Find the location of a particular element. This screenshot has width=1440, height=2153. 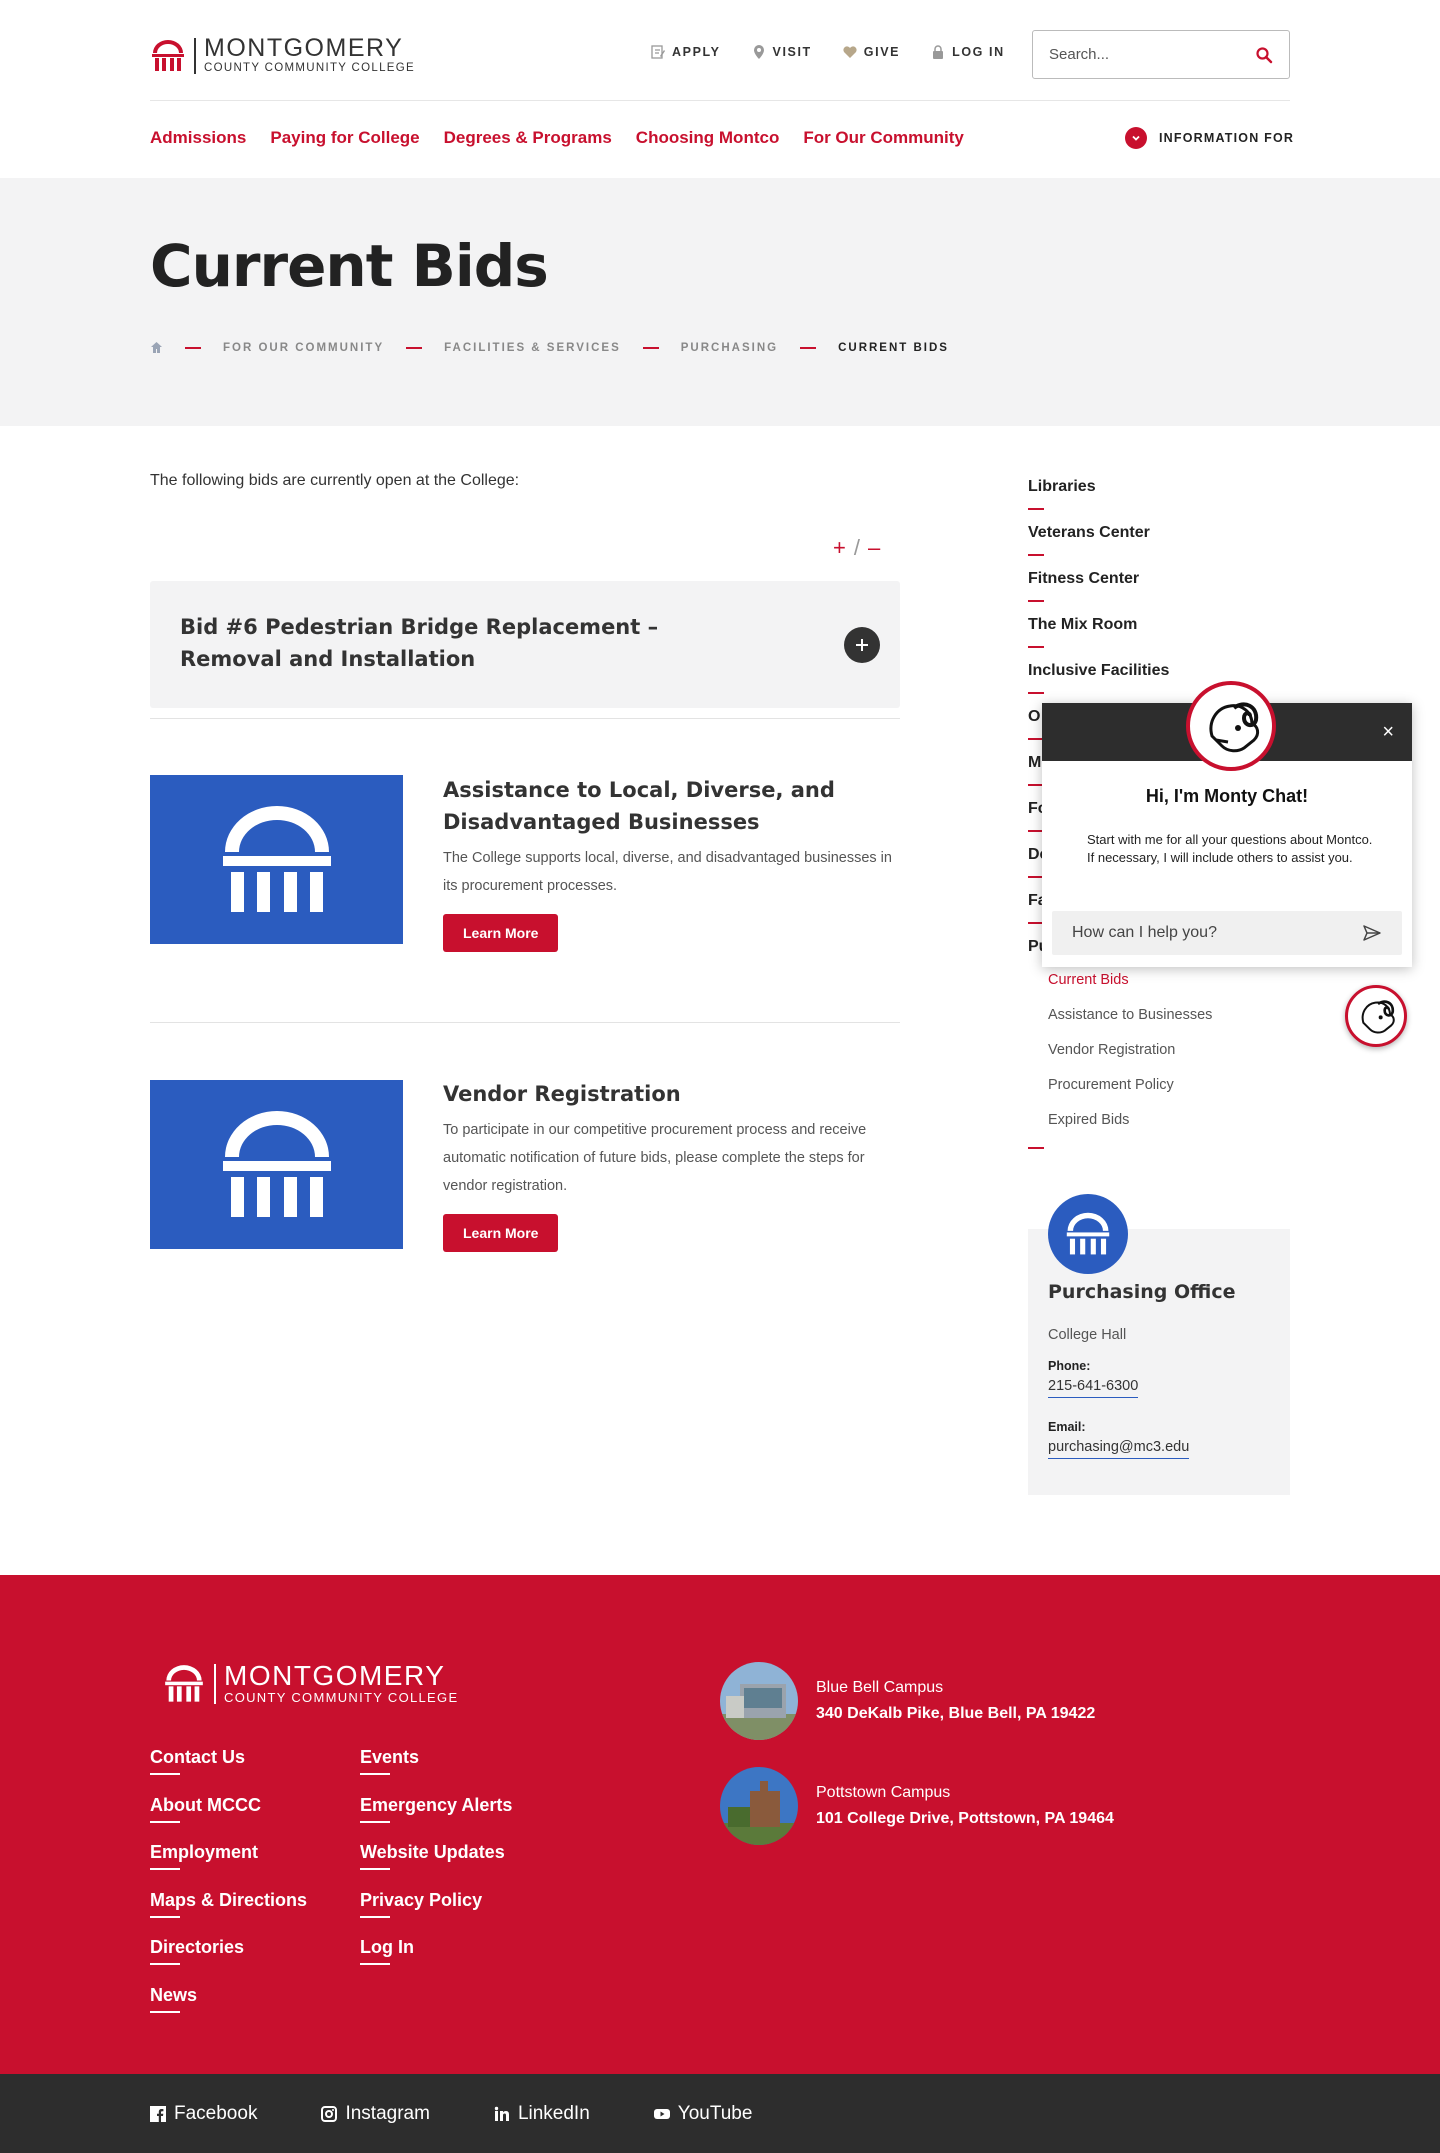

footer-link-alerts: Emergency Alerts is located at coordinates (436, 1819).